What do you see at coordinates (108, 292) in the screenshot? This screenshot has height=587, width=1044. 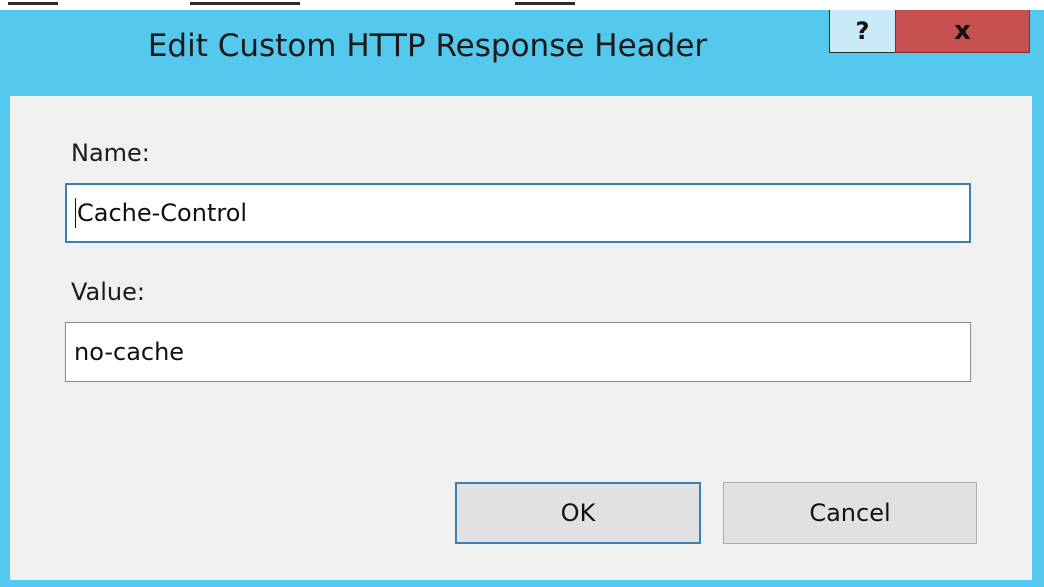 I see `value-label: Value:` at bounding box center [108, 292].